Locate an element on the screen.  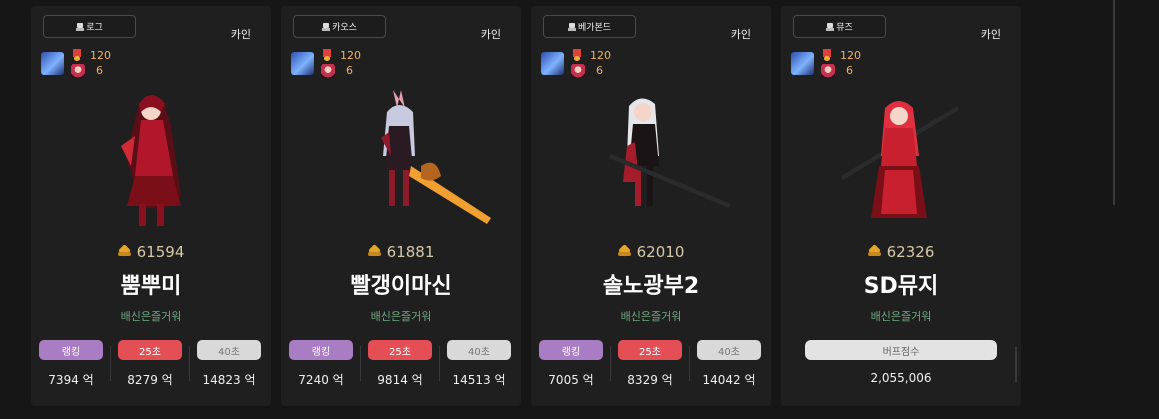
job-label: 카오스 is located at coordinates (344, 28).